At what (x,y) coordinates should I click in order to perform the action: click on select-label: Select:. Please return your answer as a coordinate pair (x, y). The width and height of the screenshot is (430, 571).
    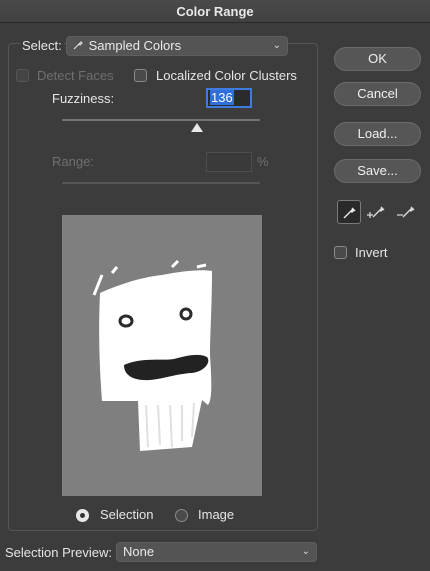
    Looking at the image, I should click on (42, 45).